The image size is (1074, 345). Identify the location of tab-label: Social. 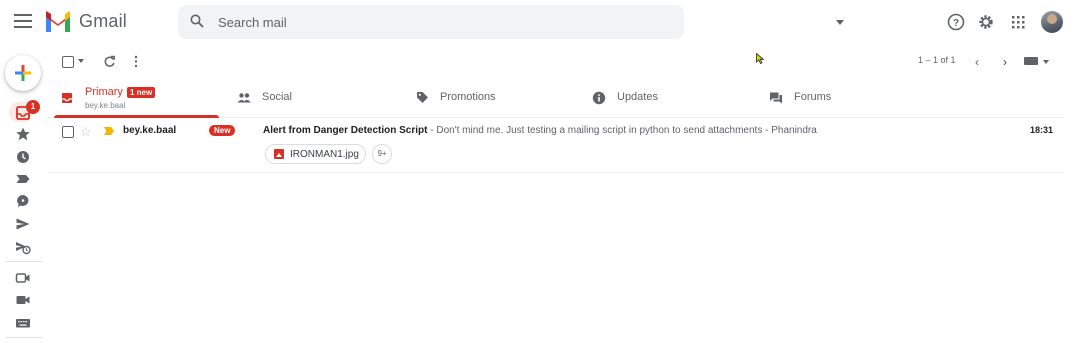
(277, 97).